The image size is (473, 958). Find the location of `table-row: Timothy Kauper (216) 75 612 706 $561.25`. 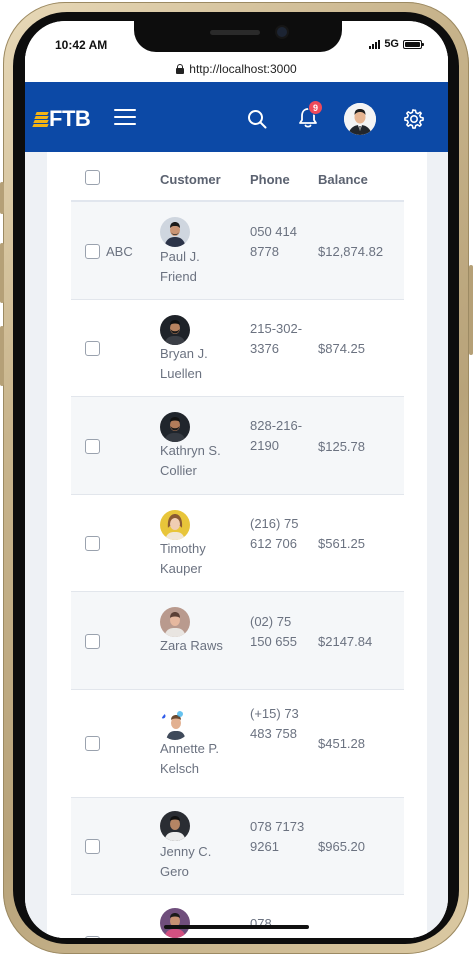

table-row: Timothy Kauper (216) 75 612 706 $561.25 is located at coordinates (237, 543).